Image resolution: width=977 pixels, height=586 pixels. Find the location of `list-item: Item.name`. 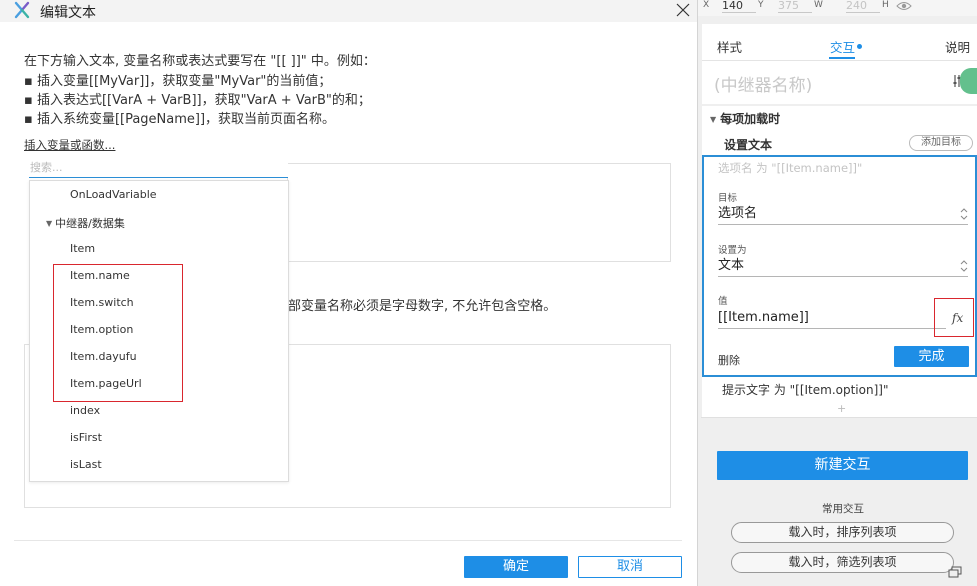

list-item: Item.name is located at coordinates (100, 275).